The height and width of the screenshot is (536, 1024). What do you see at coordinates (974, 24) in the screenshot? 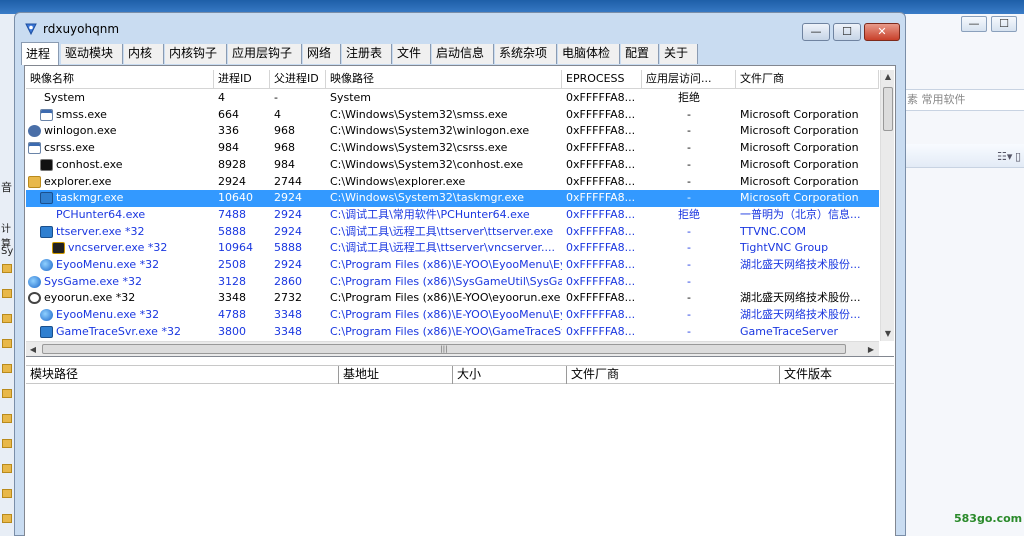
I see `background-minimize-button: —` at bounding box center [974, 24].